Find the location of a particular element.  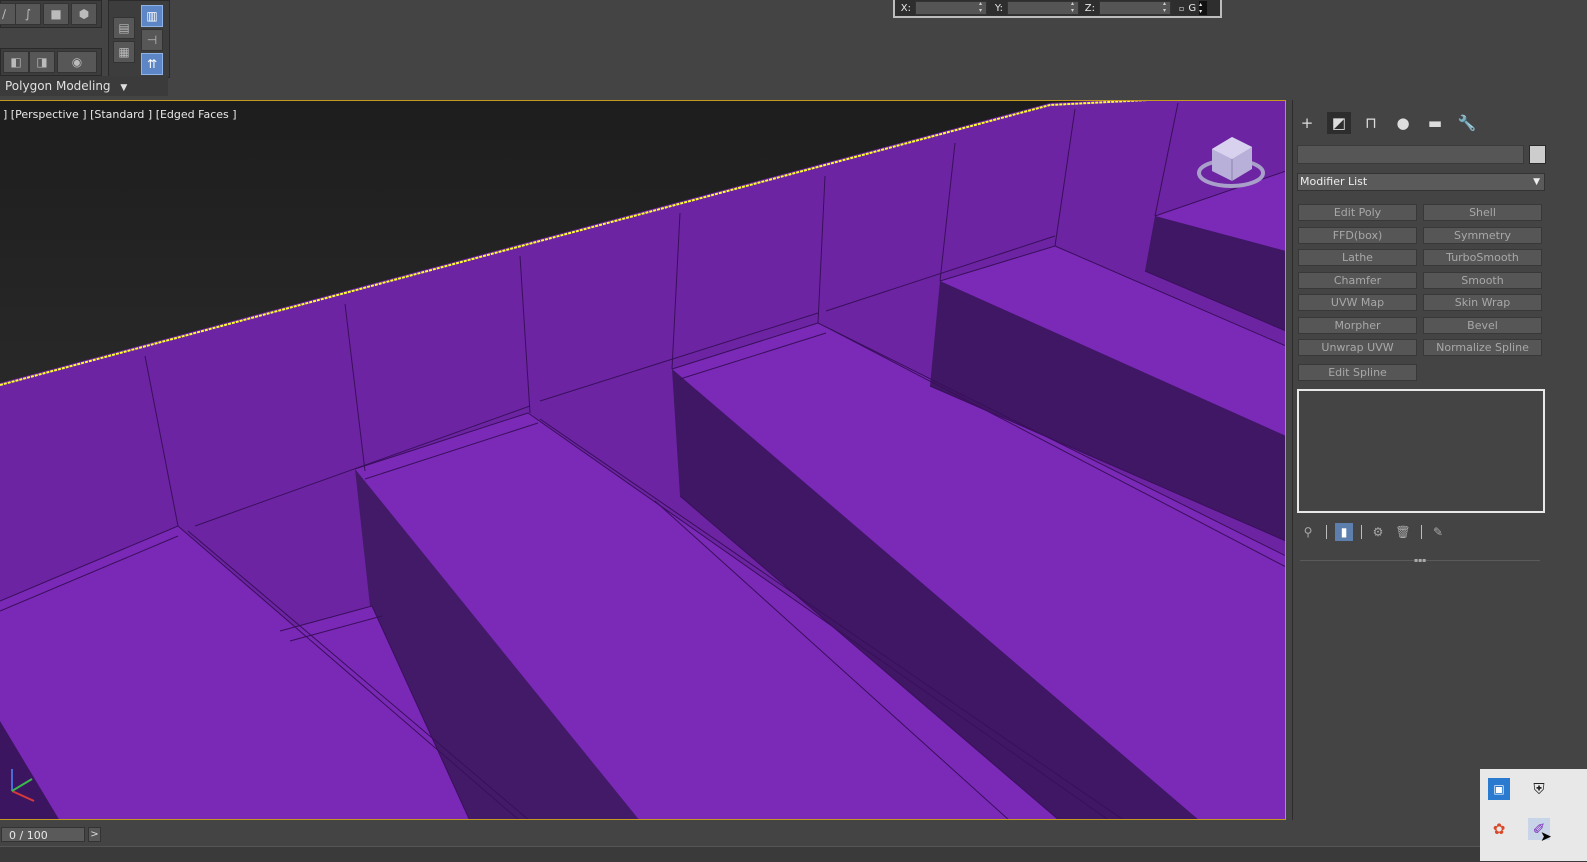

selection-tools-group: ∕ ∫ ■ ⬢ is located at coordinates (51, 14).